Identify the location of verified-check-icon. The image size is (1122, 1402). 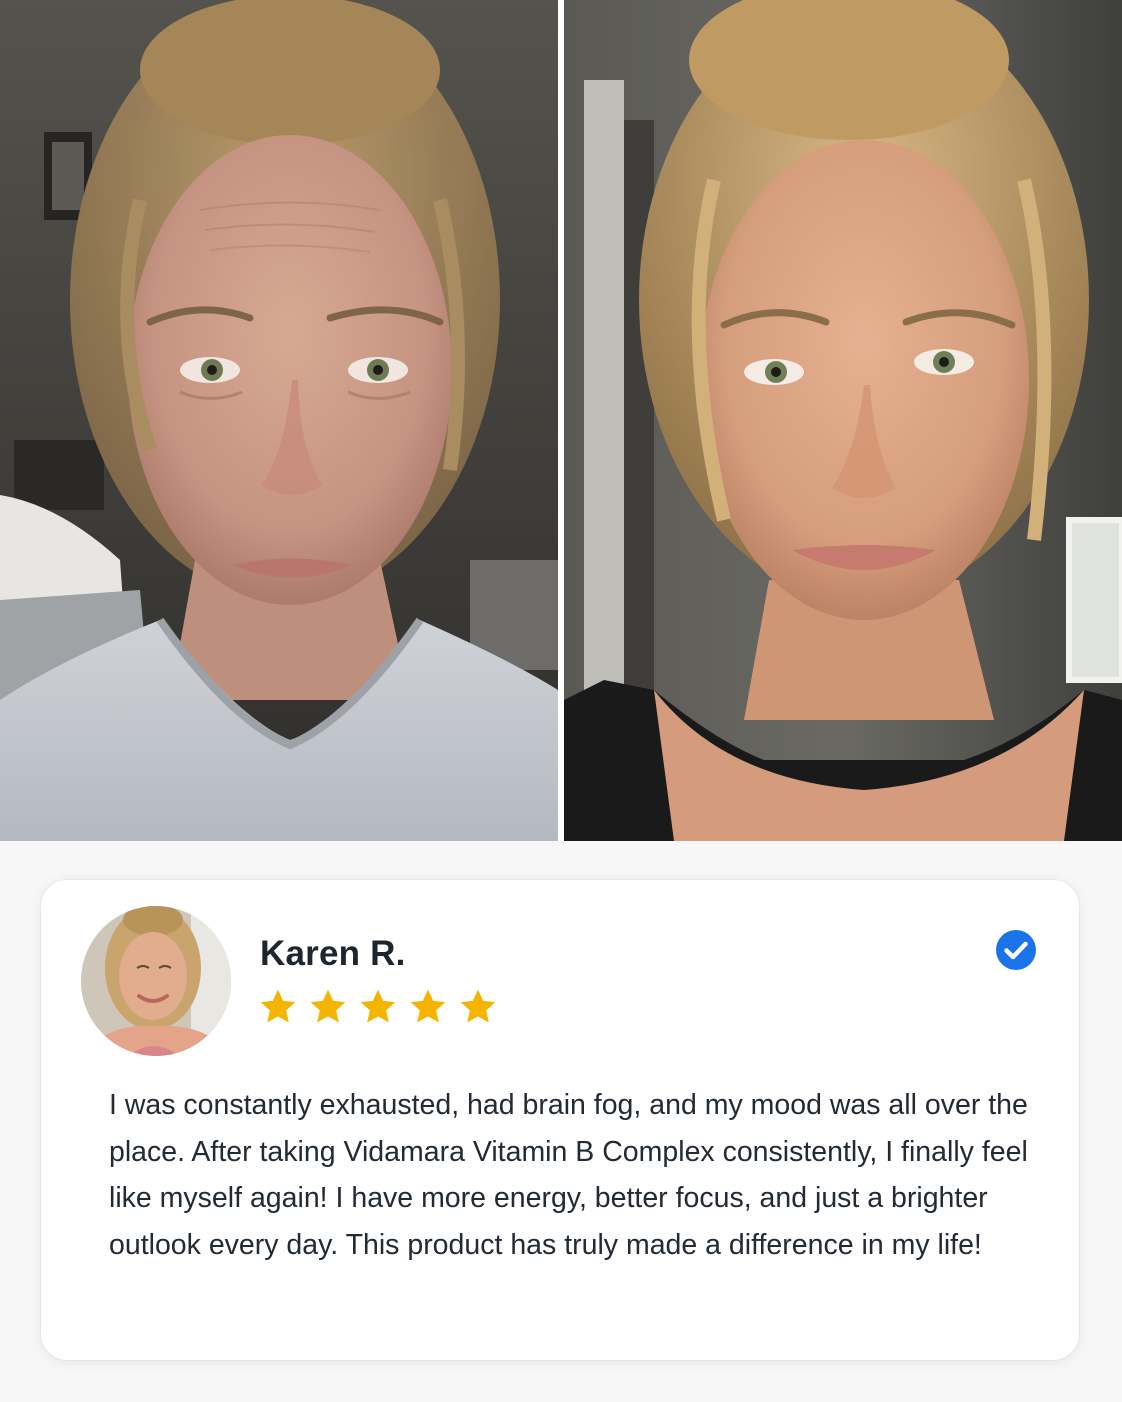
(1016, 950).